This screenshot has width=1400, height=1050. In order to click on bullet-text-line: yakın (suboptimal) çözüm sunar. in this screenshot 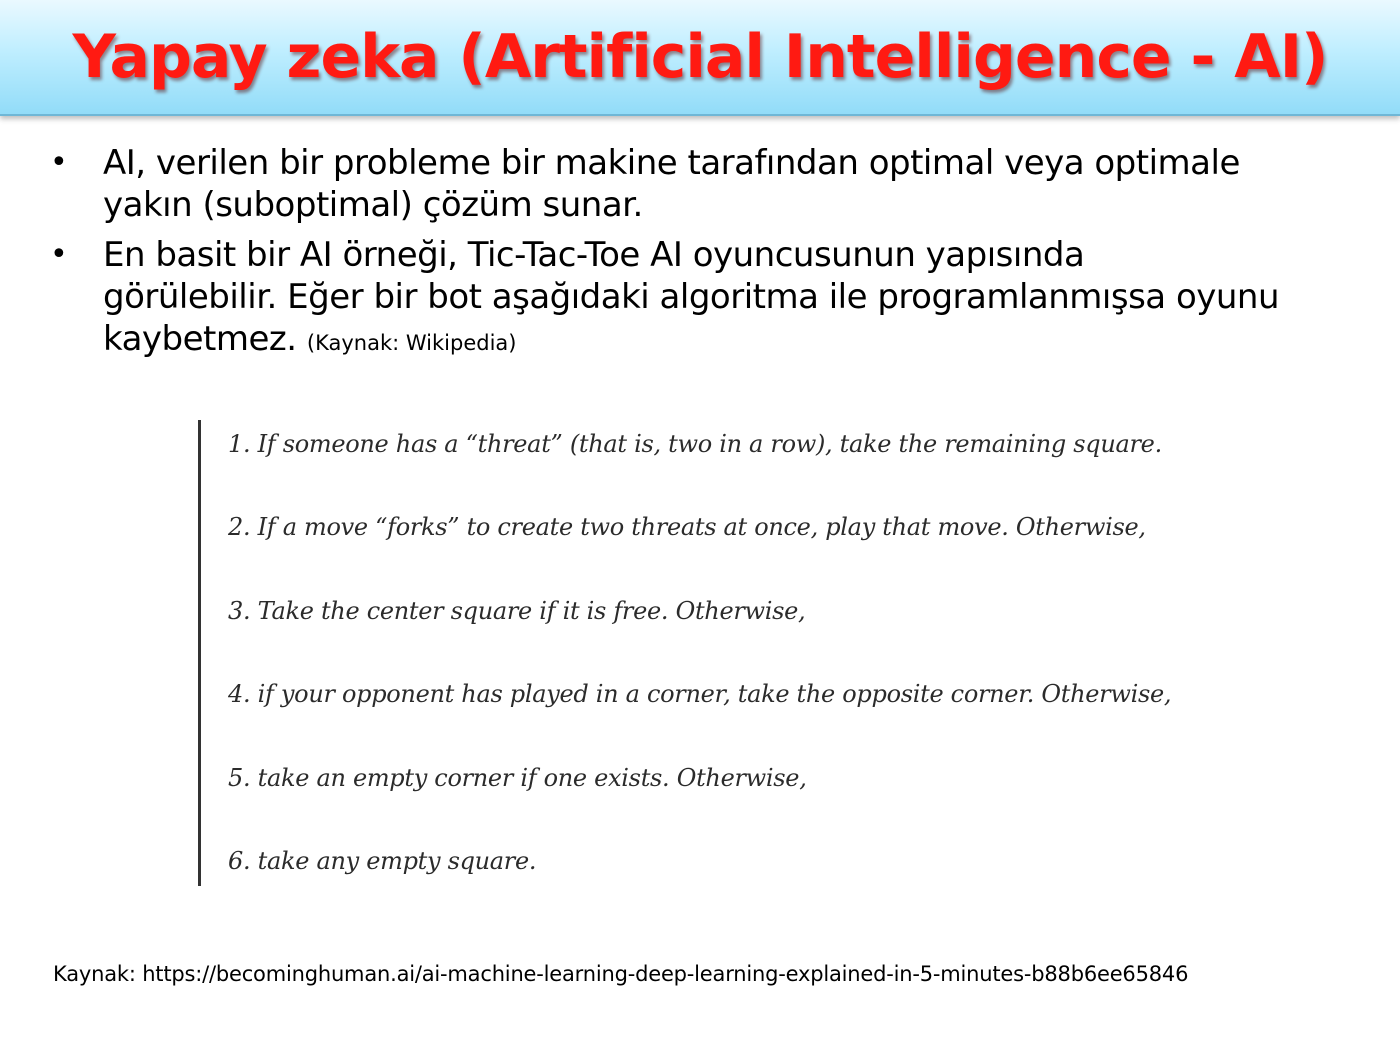, I will do `click(373, 205)`.